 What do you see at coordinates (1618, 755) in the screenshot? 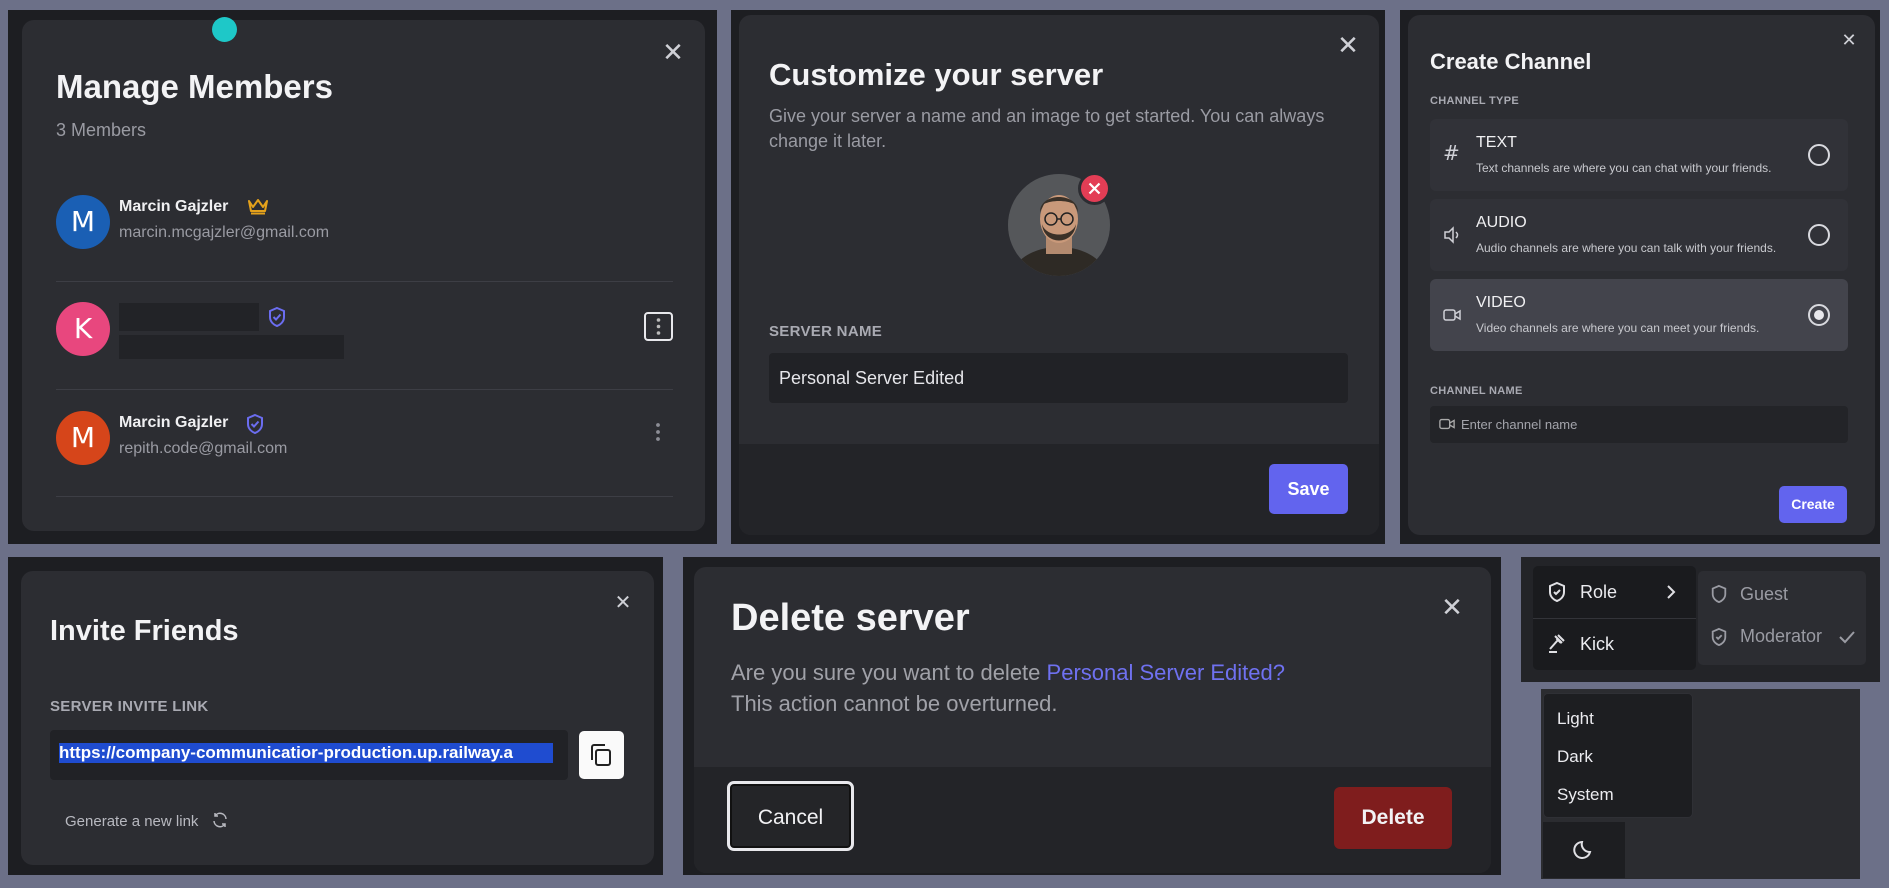
I see `theme-dropdown: Light Dark System` at bounding box center [1618, 755].